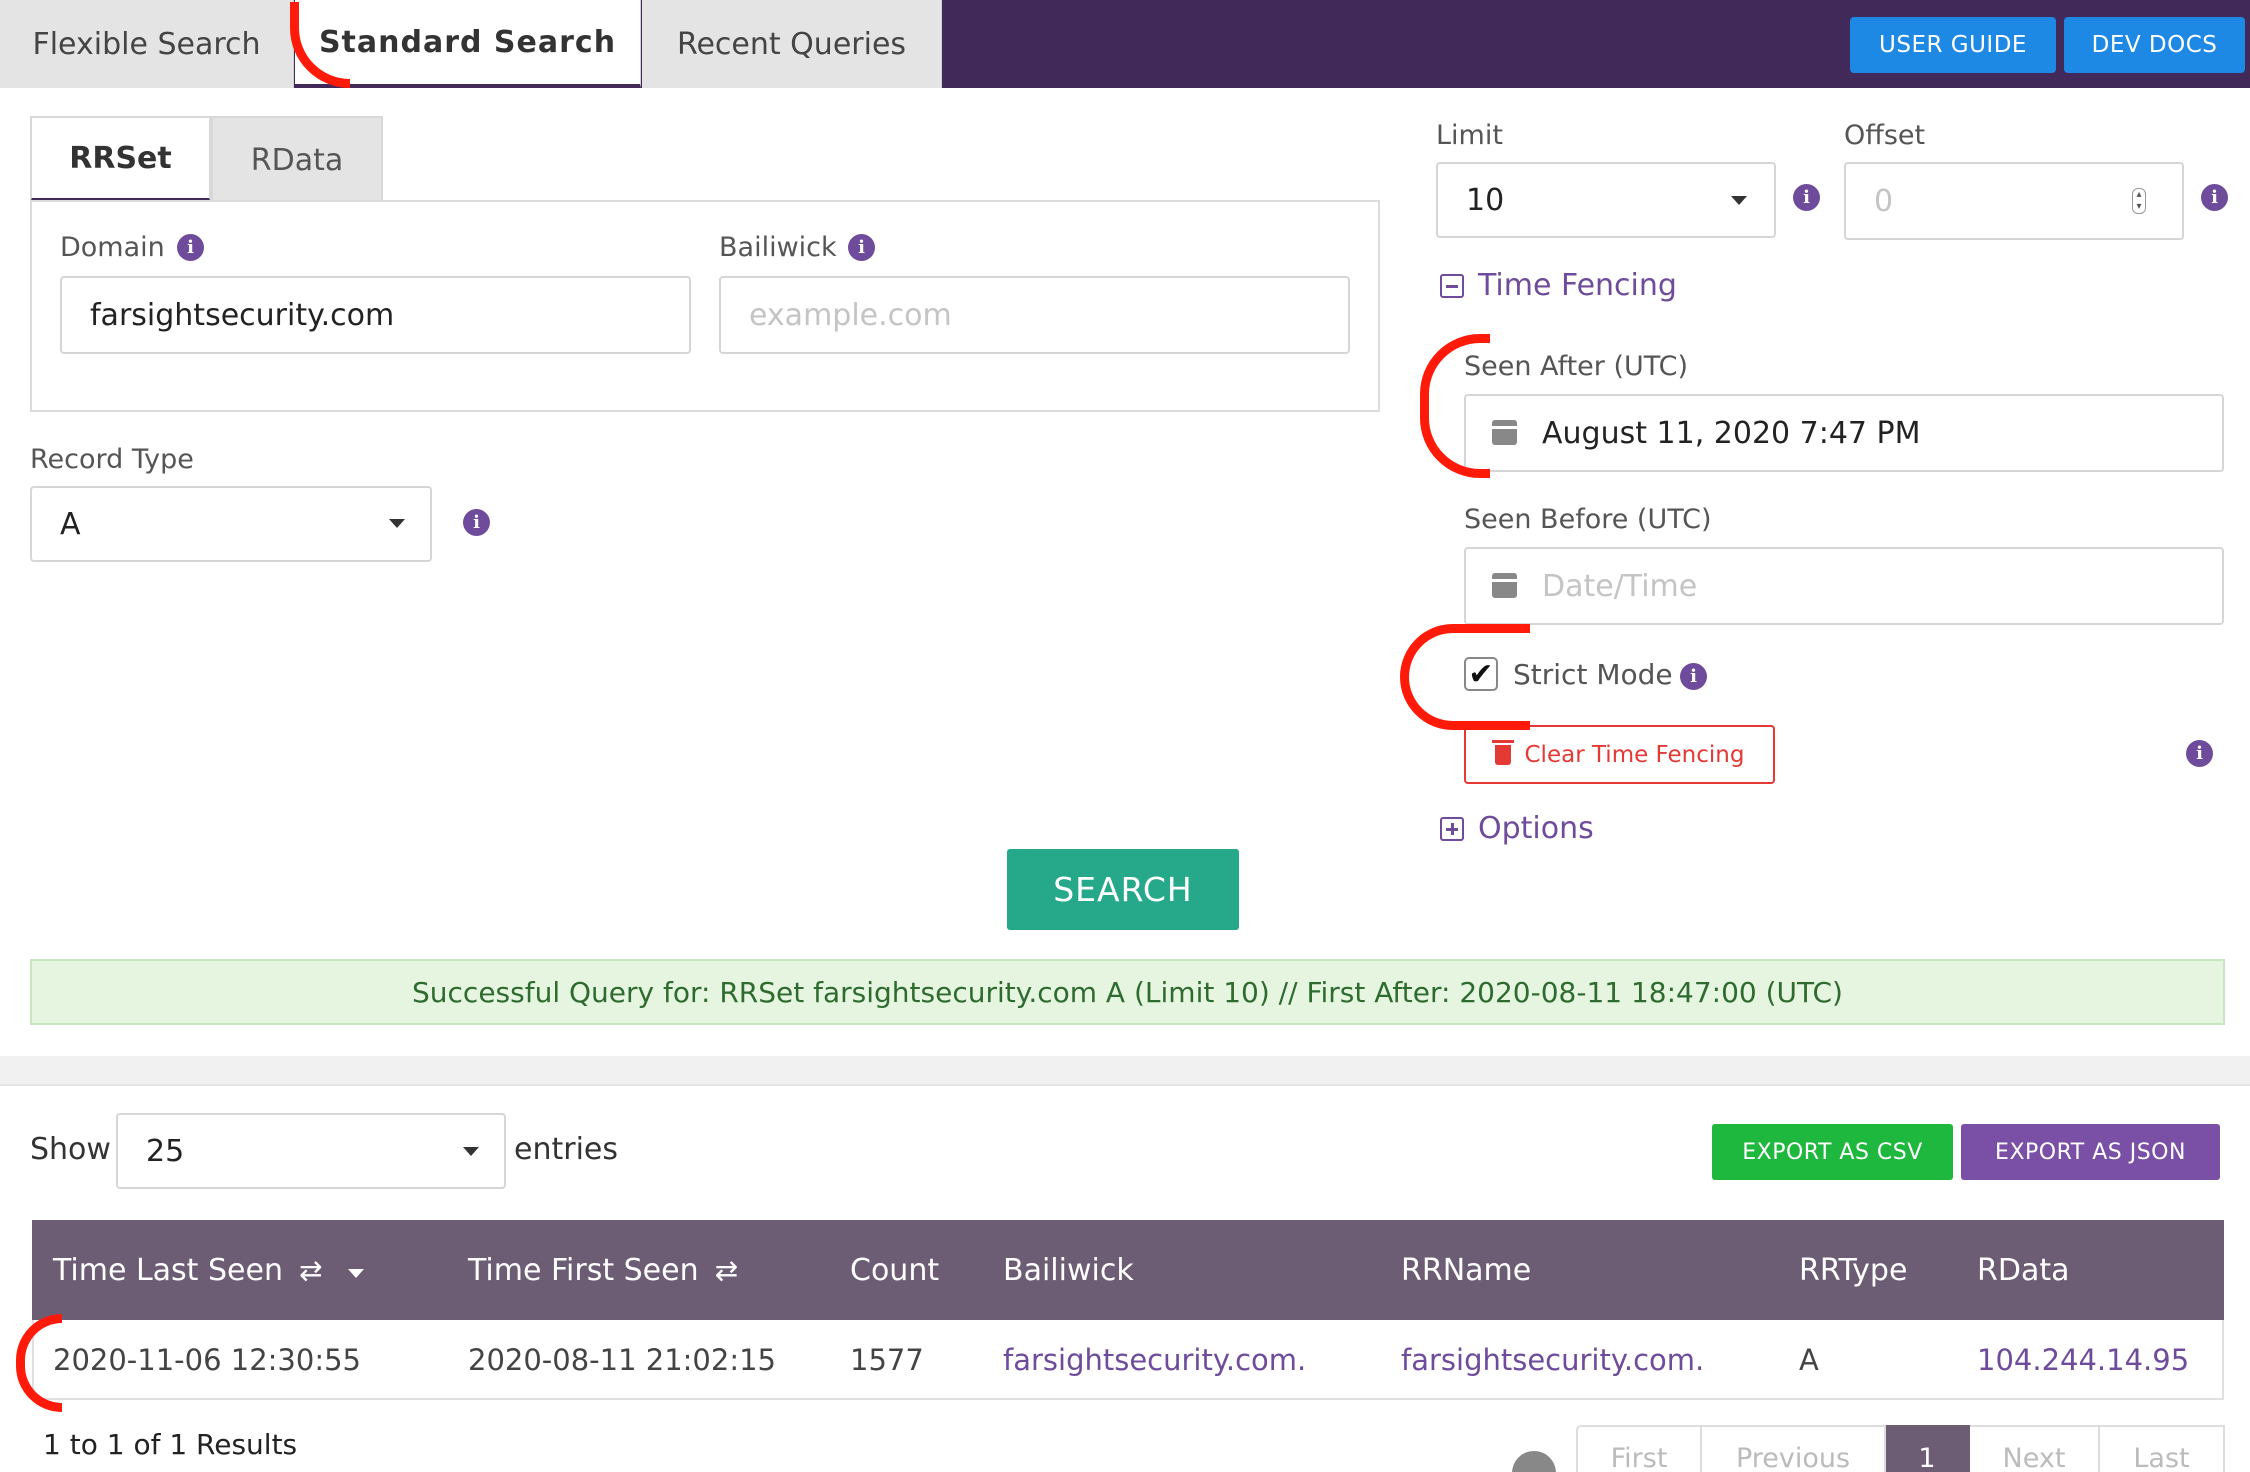 The image size is (2250, 1472). What do you see at coordinates (165, 1151) in the screenshot?
I see `entries-value: 25` at bounding box center [165, 1151].